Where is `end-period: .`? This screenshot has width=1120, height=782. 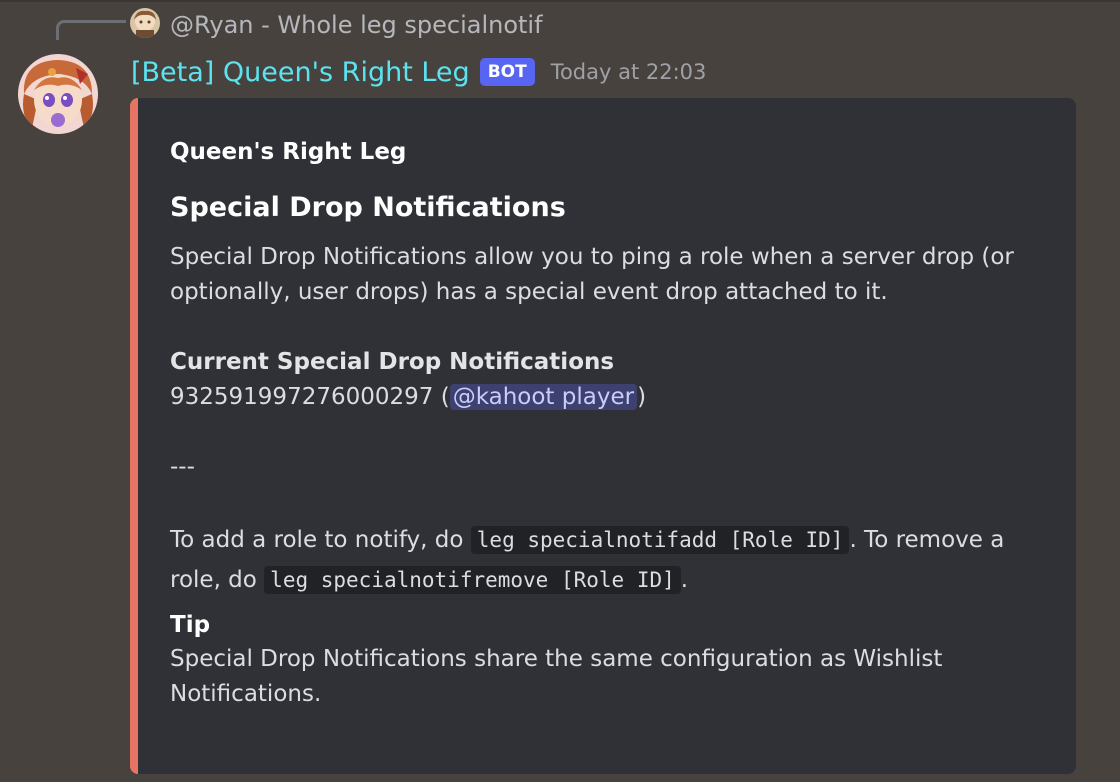 end-period: . is located at coordinates (684, 580).